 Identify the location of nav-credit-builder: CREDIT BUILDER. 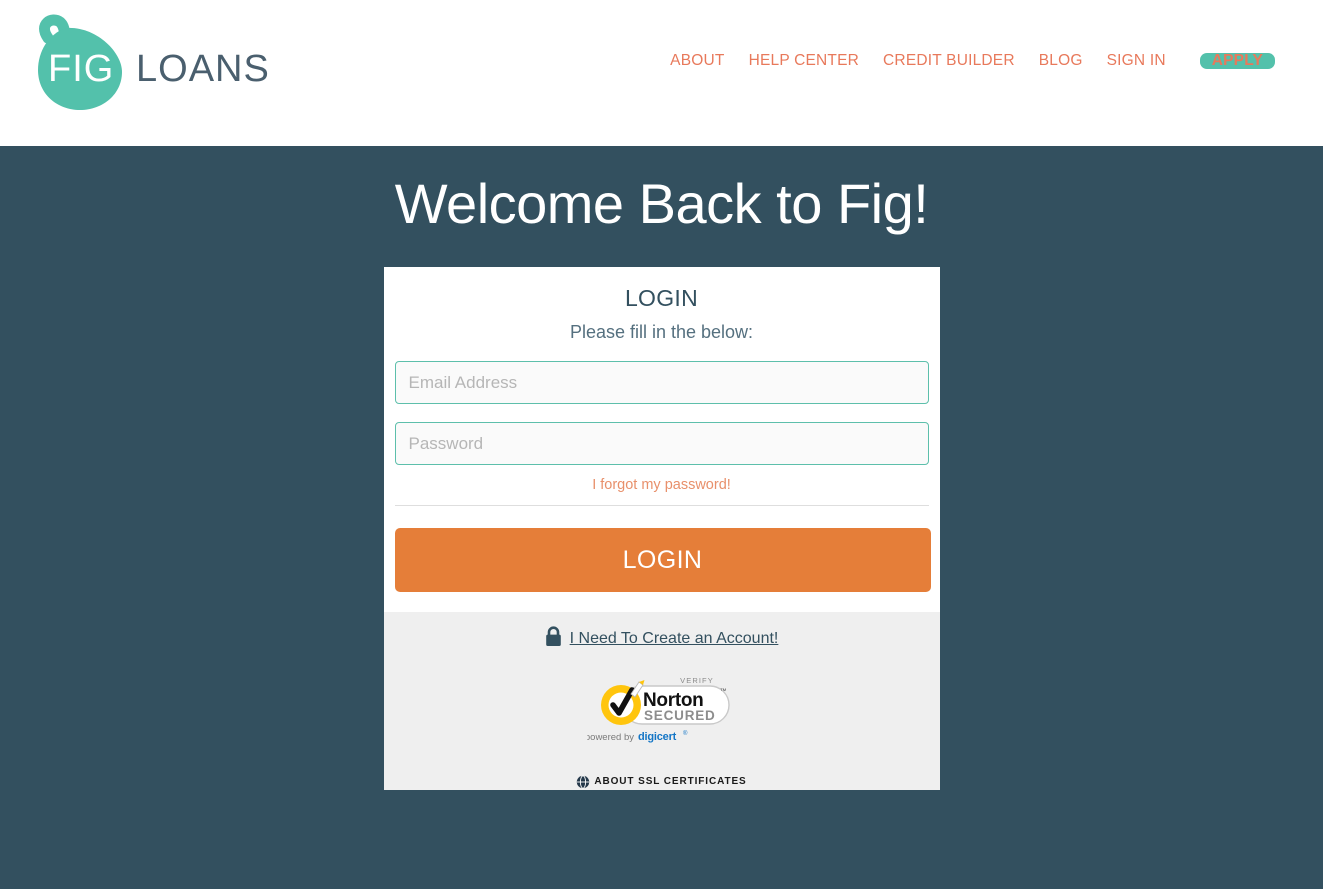
(949, 61).